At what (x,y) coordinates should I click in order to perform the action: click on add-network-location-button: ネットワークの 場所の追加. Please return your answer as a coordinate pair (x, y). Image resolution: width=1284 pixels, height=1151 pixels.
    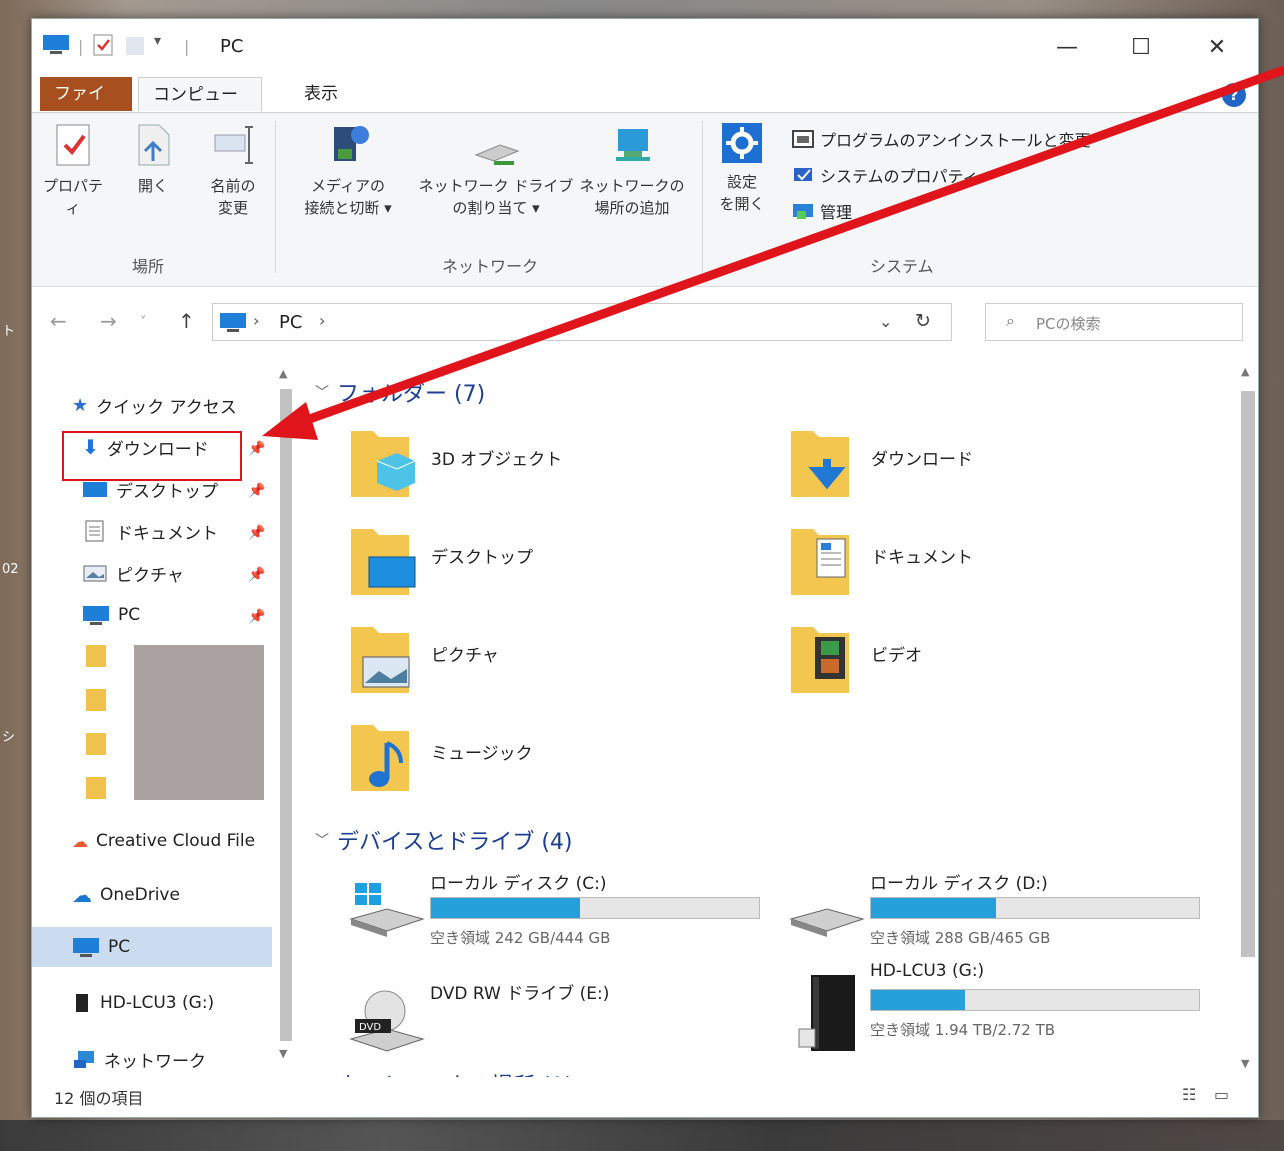
    Looking at the image, I should click on (632, 170).